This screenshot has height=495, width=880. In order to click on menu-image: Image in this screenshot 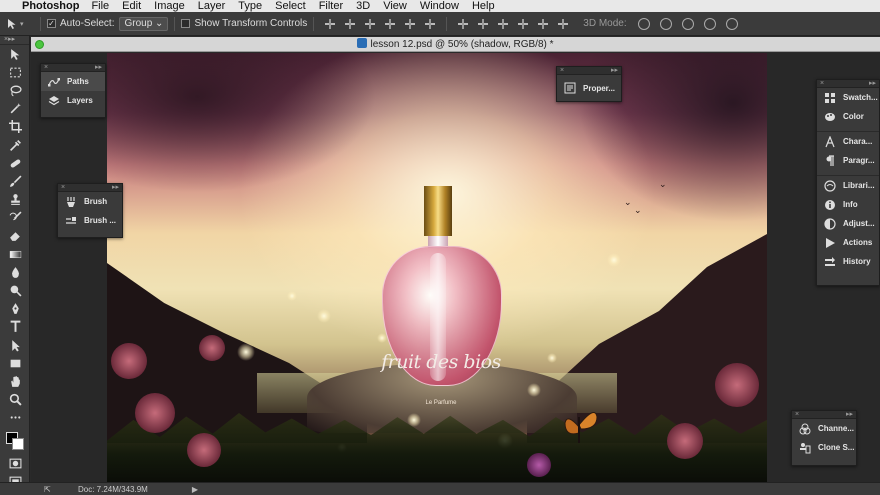, I will do `click(169, 6)`.